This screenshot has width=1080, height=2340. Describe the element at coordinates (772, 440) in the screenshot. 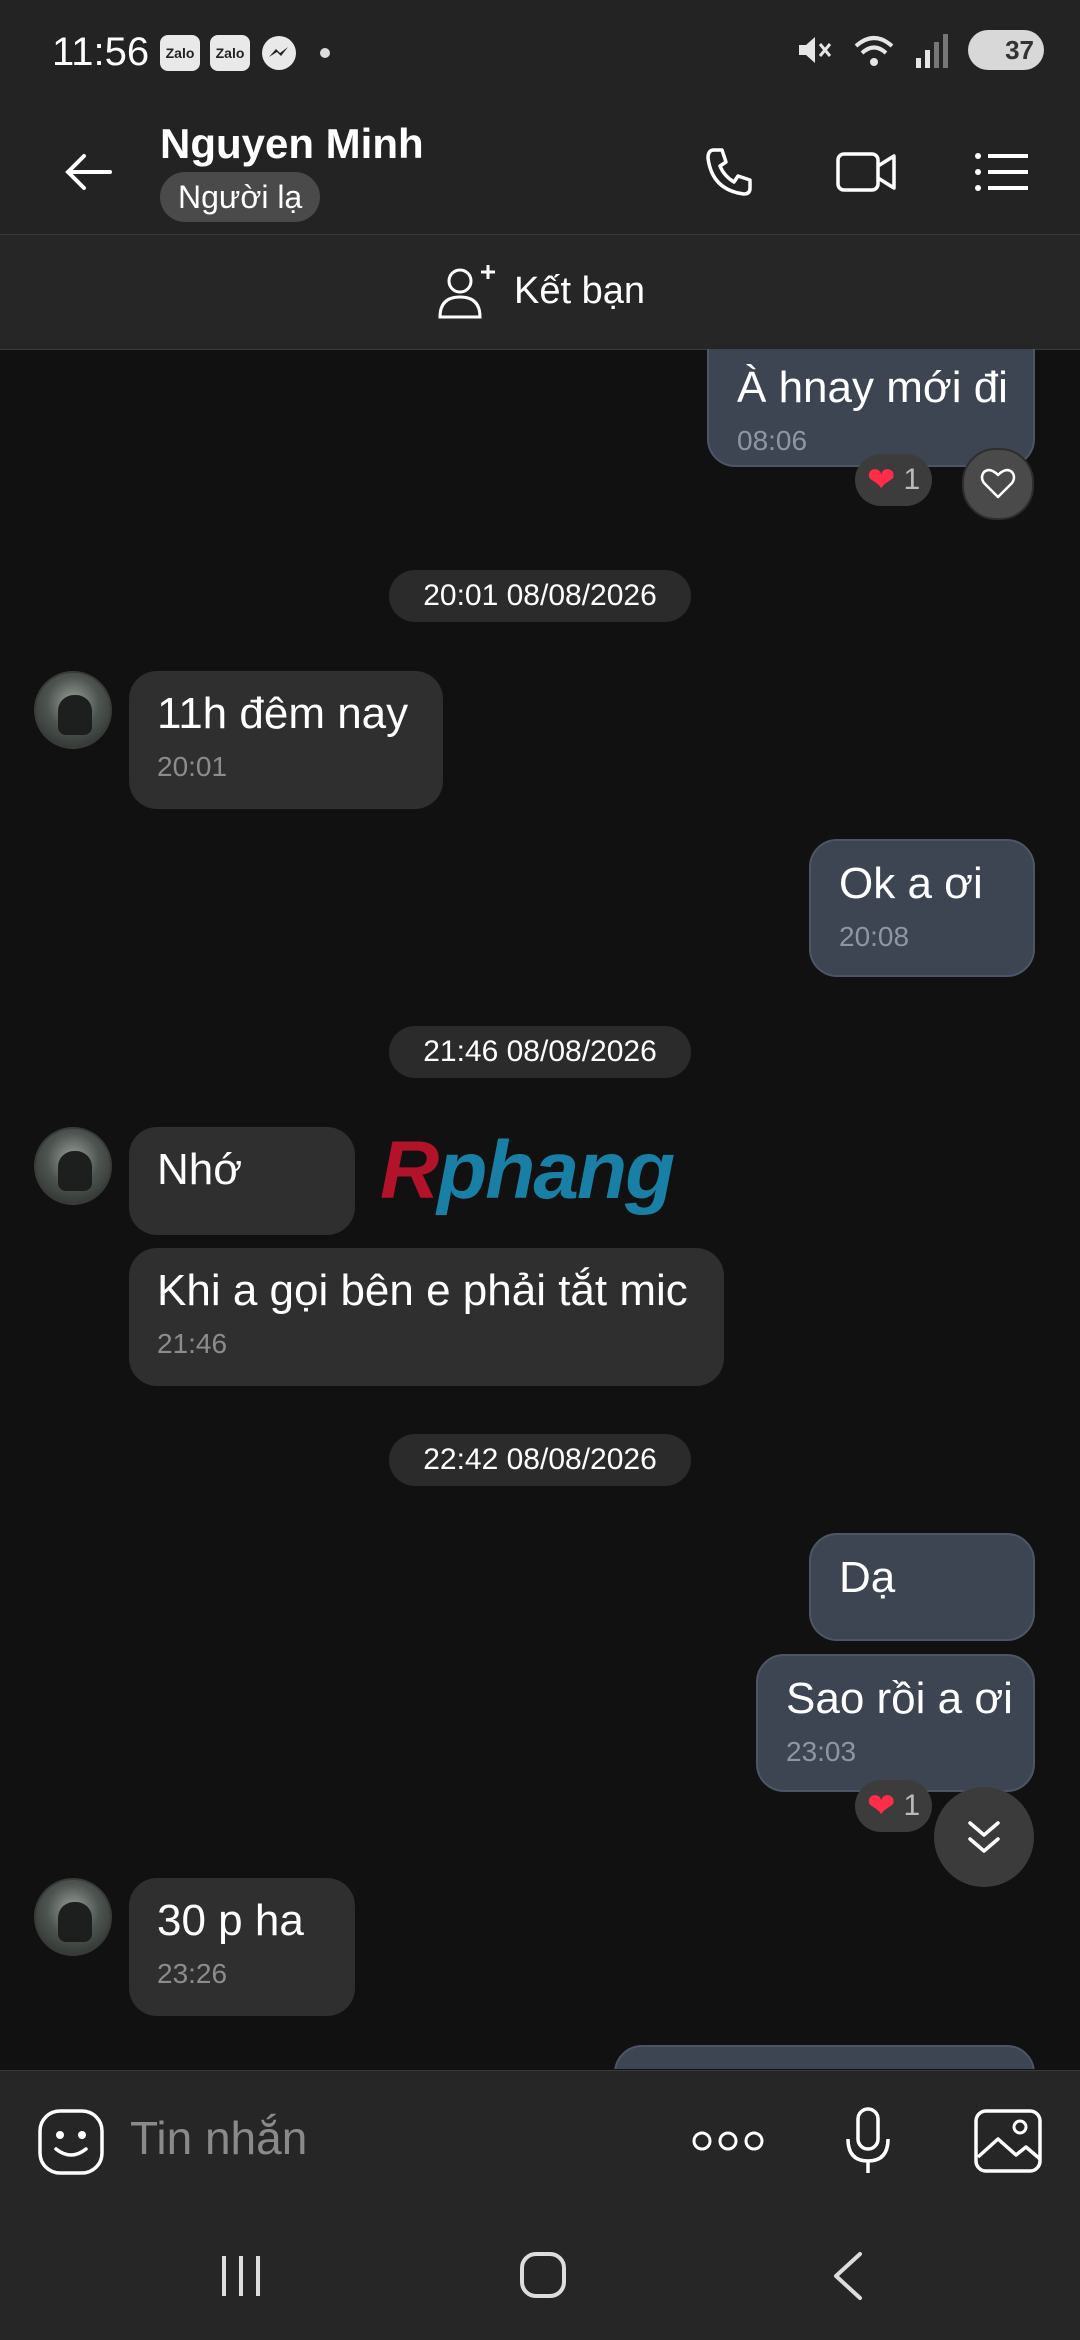

I see `message-time: 08:06` at that location.